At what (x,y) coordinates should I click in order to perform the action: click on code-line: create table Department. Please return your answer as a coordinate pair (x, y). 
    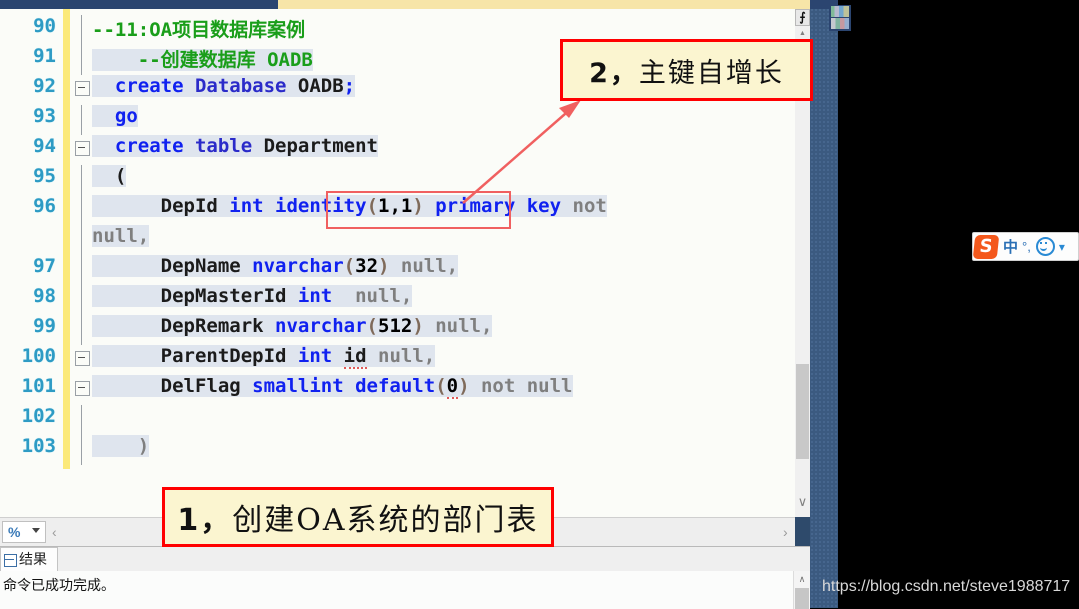
    Looking at the image, I should click on (235, 146).